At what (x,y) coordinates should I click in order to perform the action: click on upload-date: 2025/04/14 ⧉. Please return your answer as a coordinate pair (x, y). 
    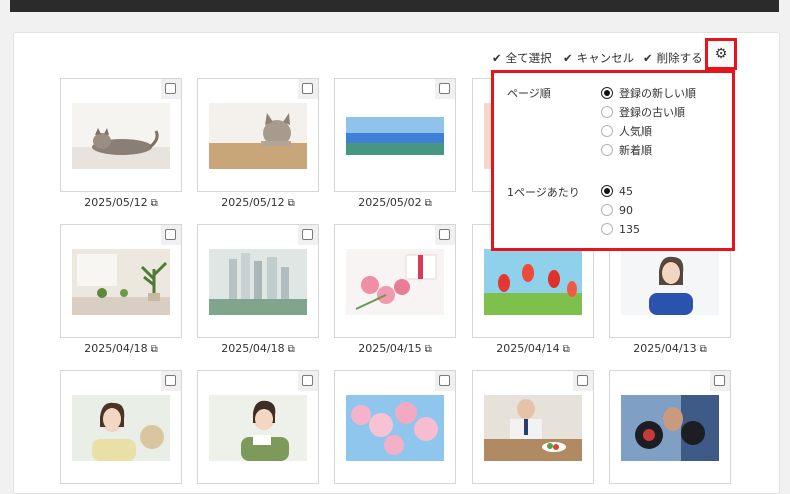
    Looking at the image, I should click on (533, 348).